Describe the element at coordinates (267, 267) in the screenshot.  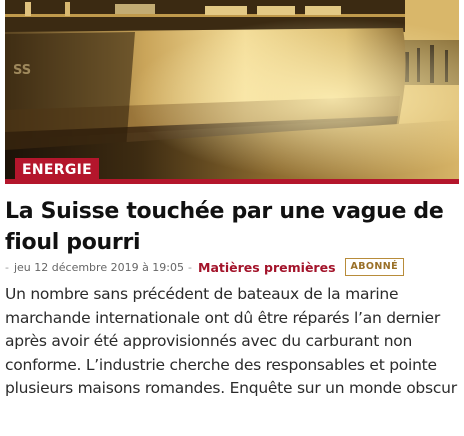
I see `topic-link: Matières premières` at that location.